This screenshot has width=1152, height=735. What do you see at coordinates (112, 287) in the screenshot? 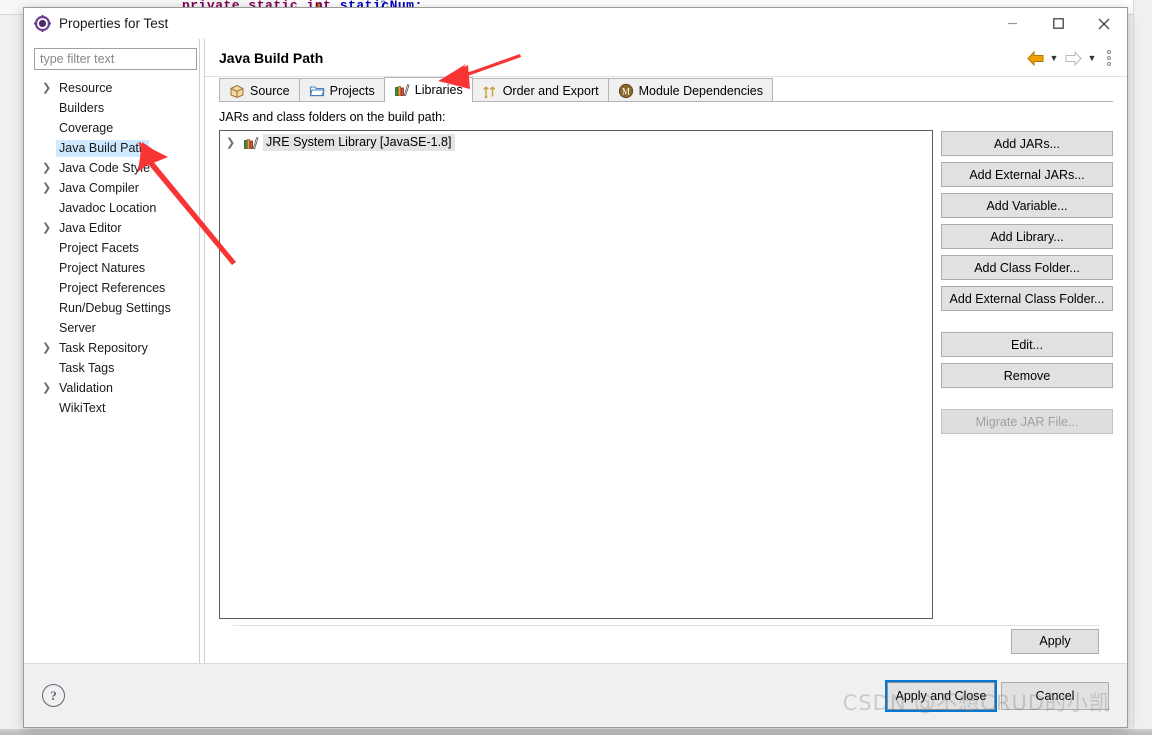
I see `sidebar-item-label: Project References` at bounding box center [112, 287].